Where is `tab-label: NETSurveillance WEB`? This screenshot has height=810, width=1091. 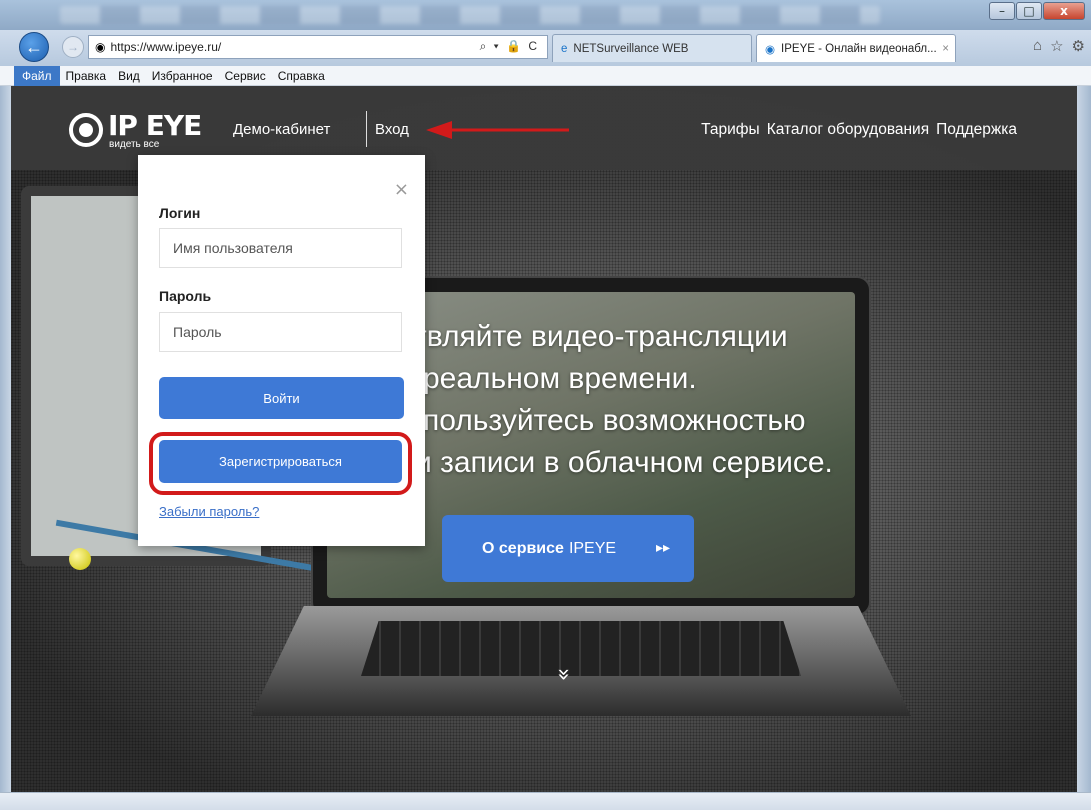
tab-label: NETSurveillance WEB is located at coordinates (631, 48).